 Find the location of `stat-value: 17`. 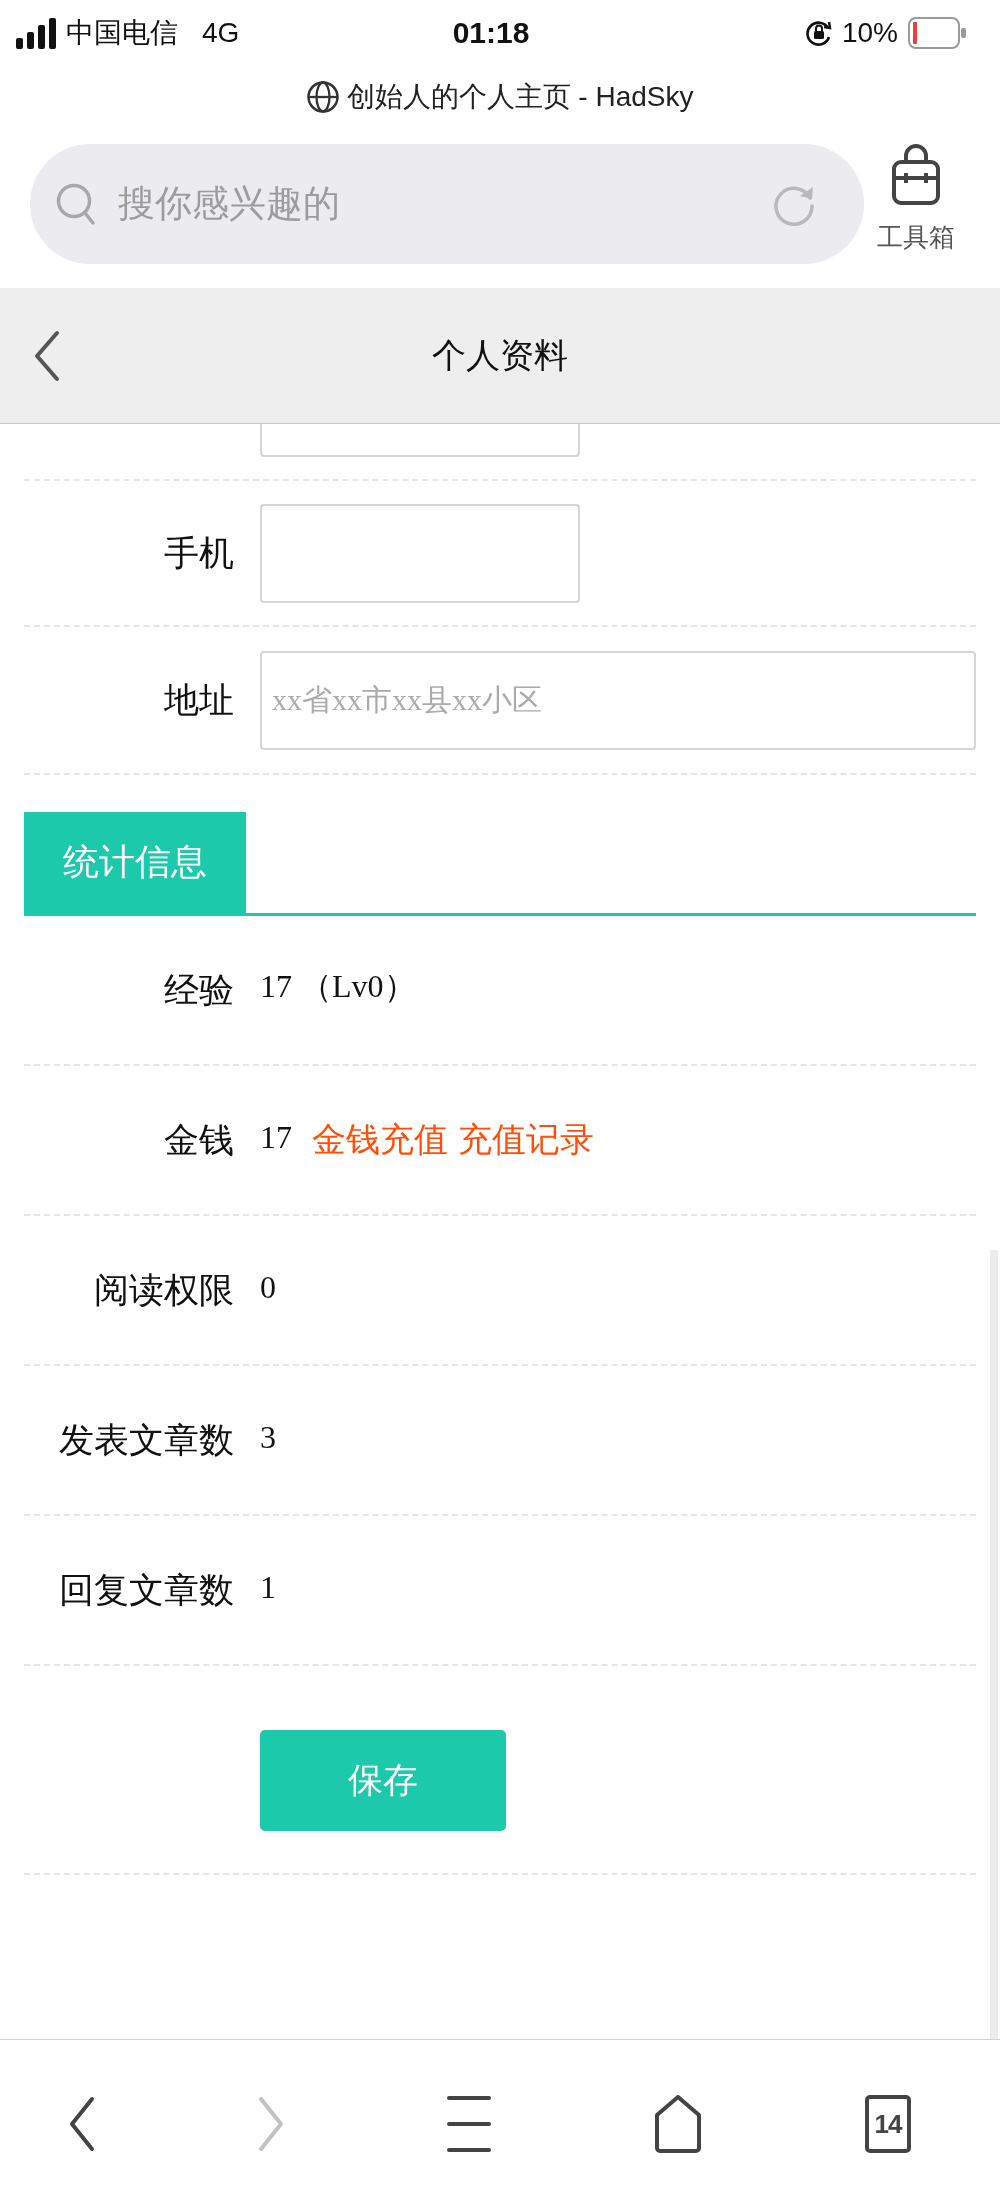

stat-value: 17 is located at coordinates (276, 1137).